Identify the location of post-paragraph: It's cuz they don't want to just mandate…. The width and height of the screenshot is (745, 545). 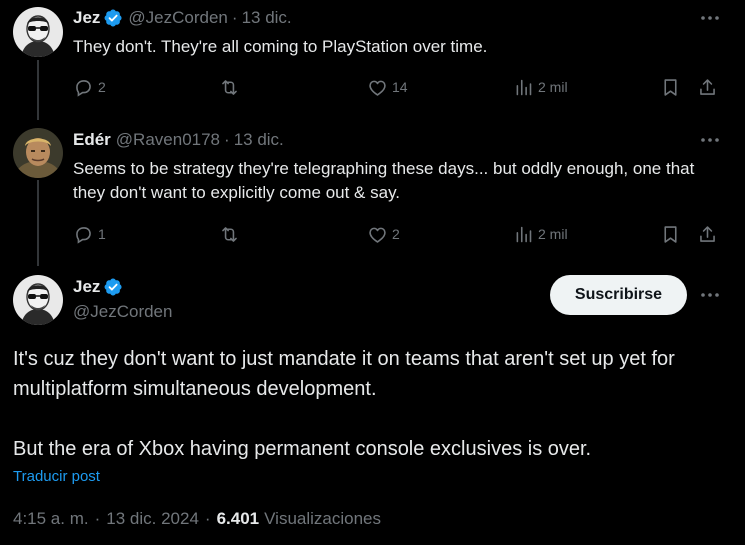
(344, 374).